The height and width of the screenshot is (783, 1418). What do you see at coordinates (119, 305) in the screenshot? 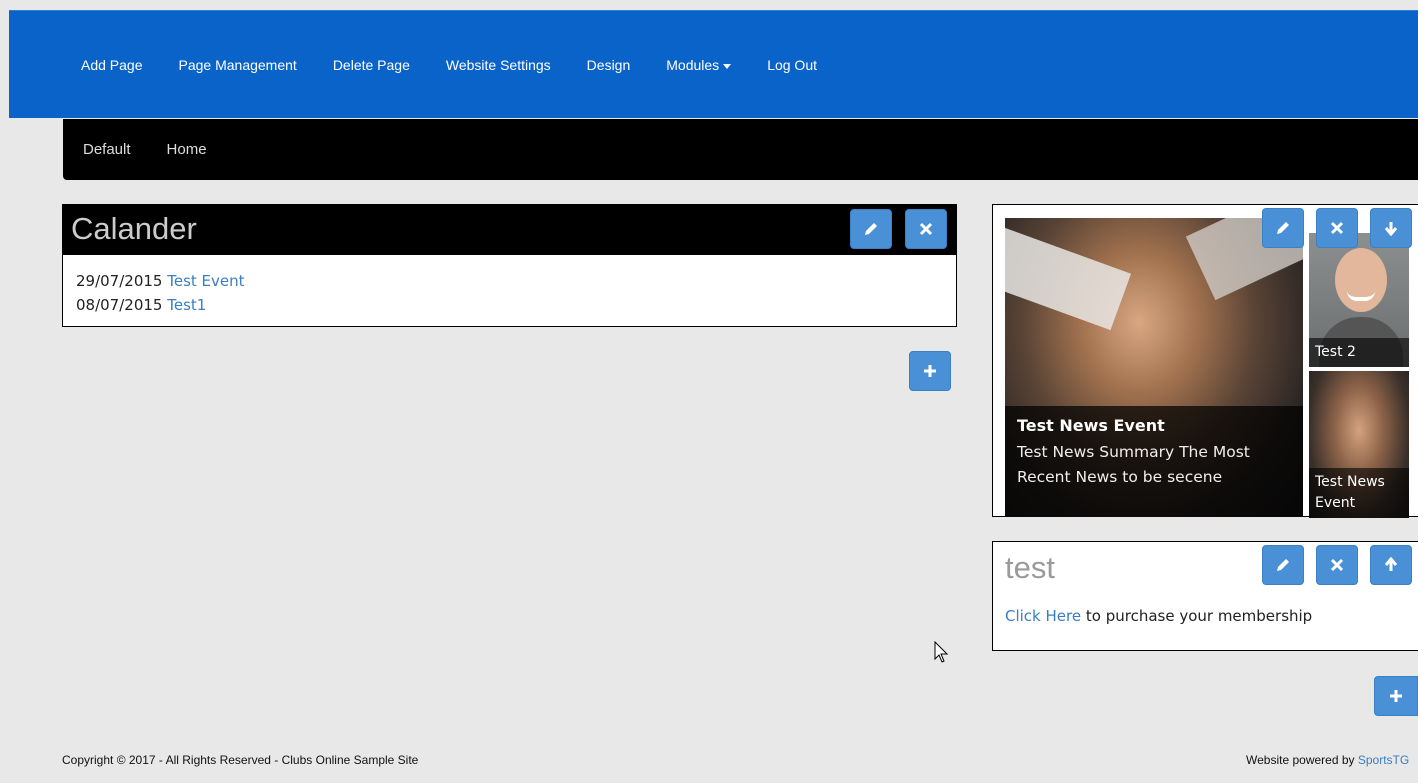
I see `event-date: 08/07/2015` at bounding box center [119, 305].